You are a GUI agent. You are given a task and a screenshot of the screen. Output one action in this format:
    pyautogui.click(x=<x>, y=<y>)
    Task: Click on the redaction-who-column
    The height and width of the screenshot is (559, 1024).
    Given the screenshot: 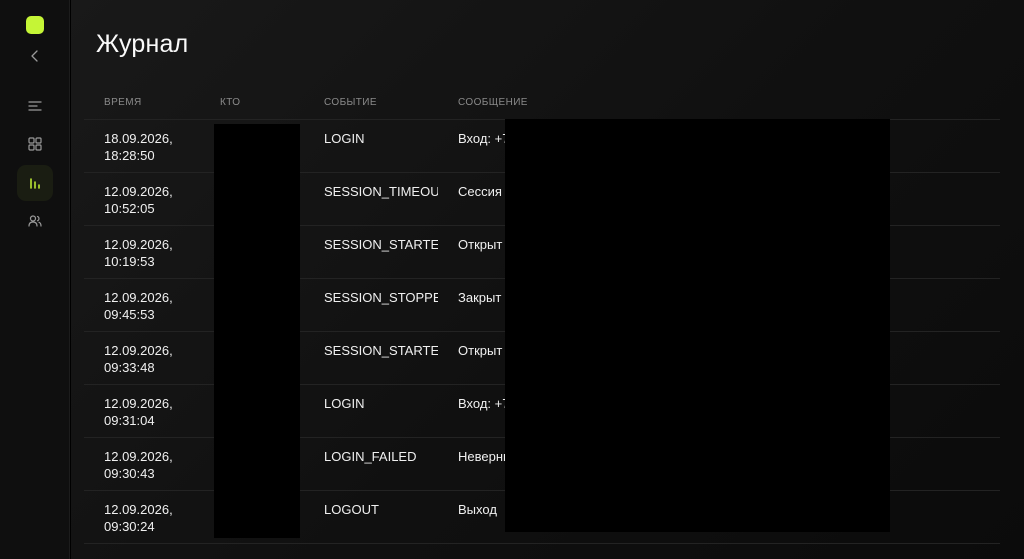 What is the action you would take?
    pyautogui.click(x=257, y=331)
    